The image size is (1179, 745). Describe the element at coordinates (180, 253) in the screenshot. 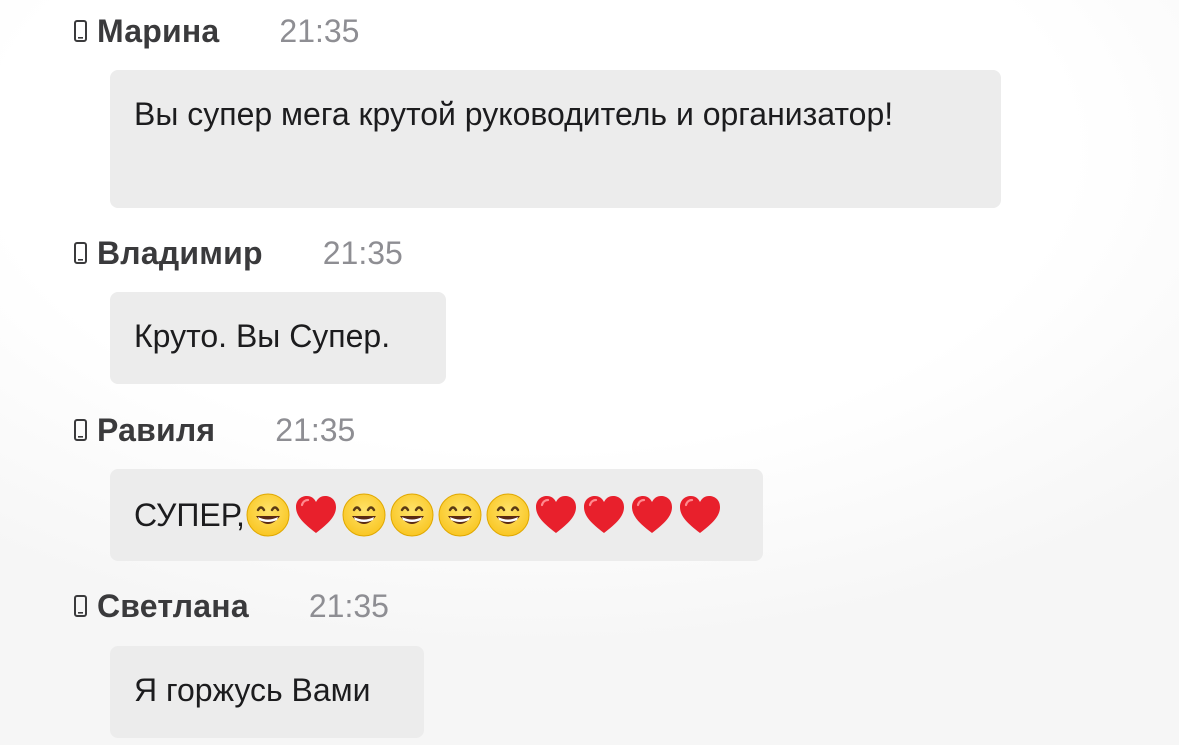

I see `message-author: Владимир` at that location.